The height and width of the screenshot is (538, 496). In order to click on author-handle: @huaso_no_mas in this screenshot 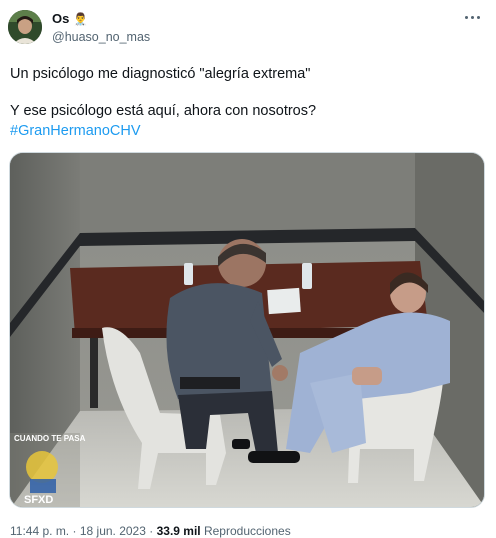, I will do `click(101, 37)`.